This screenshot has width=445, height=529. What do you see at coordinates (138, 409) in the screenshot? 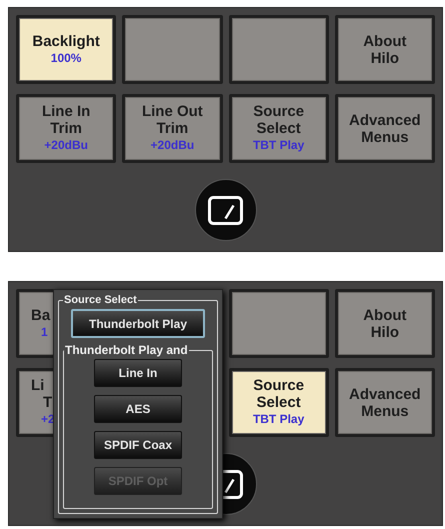
I see `source-option-button: AES` at bounding box center [138, 409].